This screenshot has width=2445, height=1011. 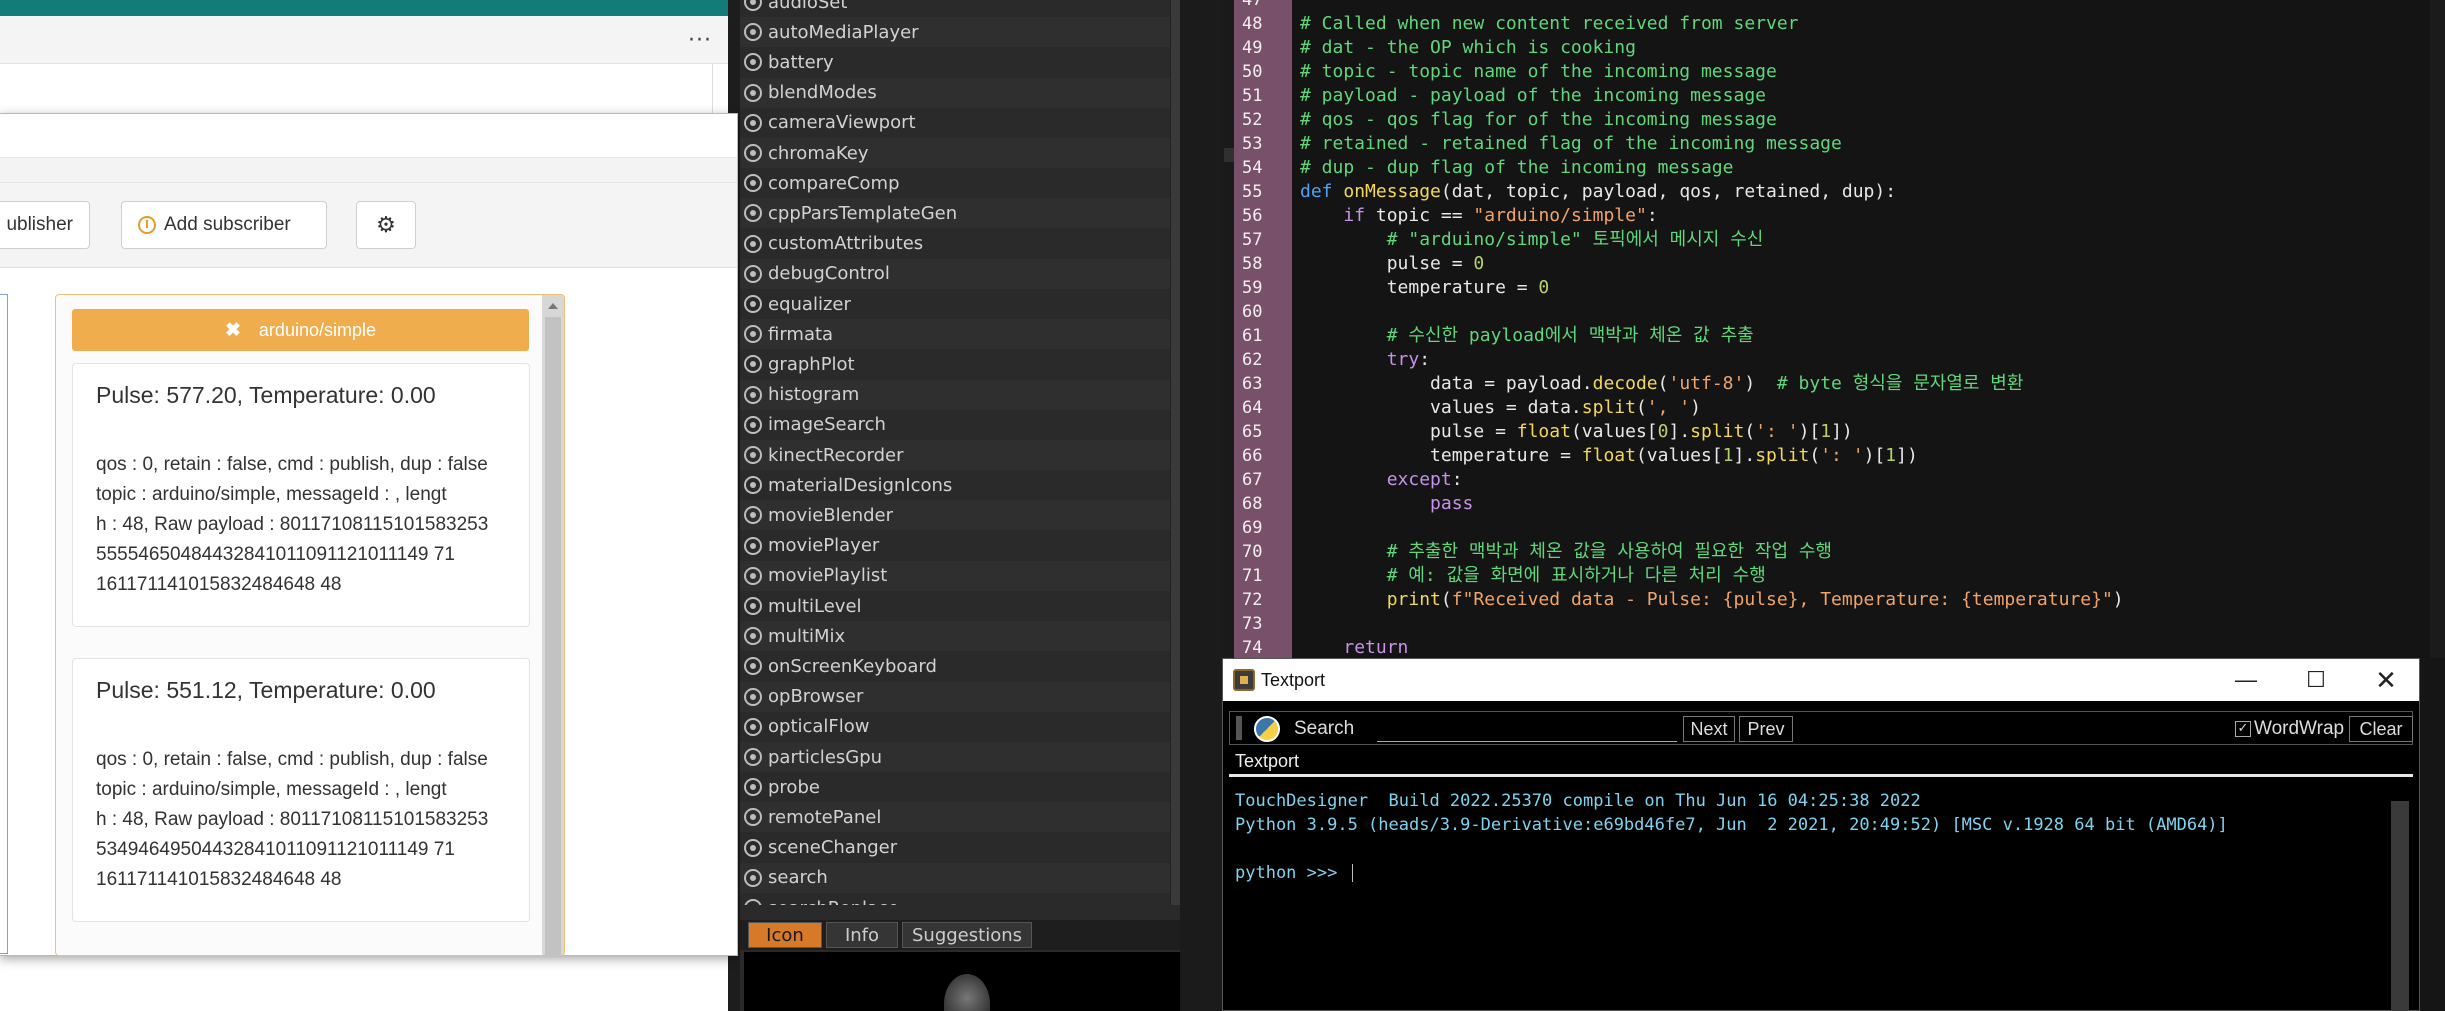 I want to click on prev-button: Prev, so click(x=1766, y=729).